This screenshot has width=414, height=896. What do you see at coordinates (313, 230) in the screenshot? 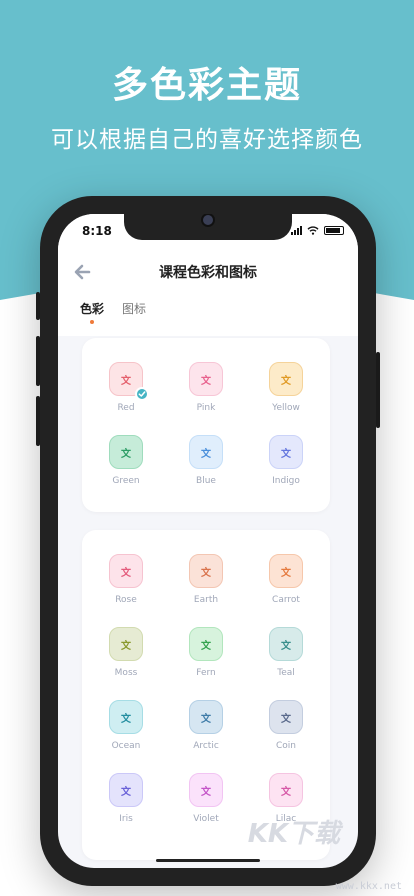
I see `wifi-icon` at bounding box center [313, 230].